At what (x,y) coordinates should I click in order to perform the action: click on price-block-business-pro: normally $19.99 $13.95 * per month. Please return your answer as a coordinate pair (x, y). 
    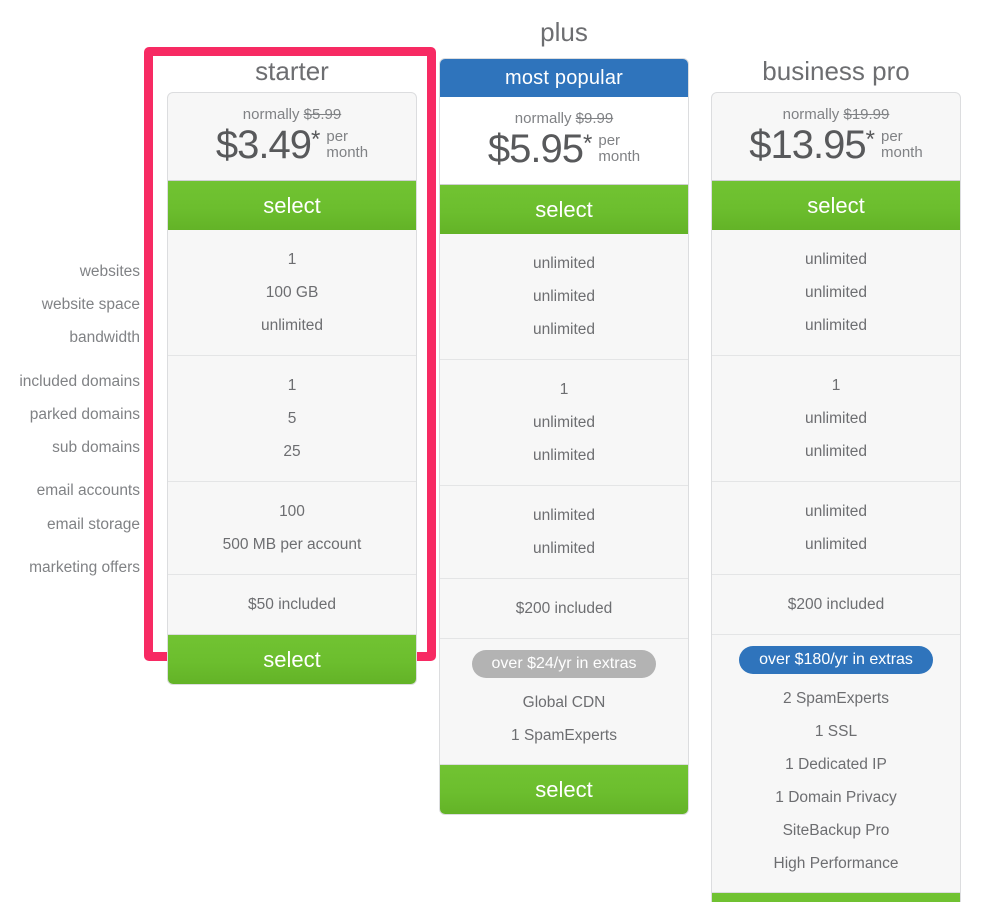
    Looking at the image, I should click on (836, 136).